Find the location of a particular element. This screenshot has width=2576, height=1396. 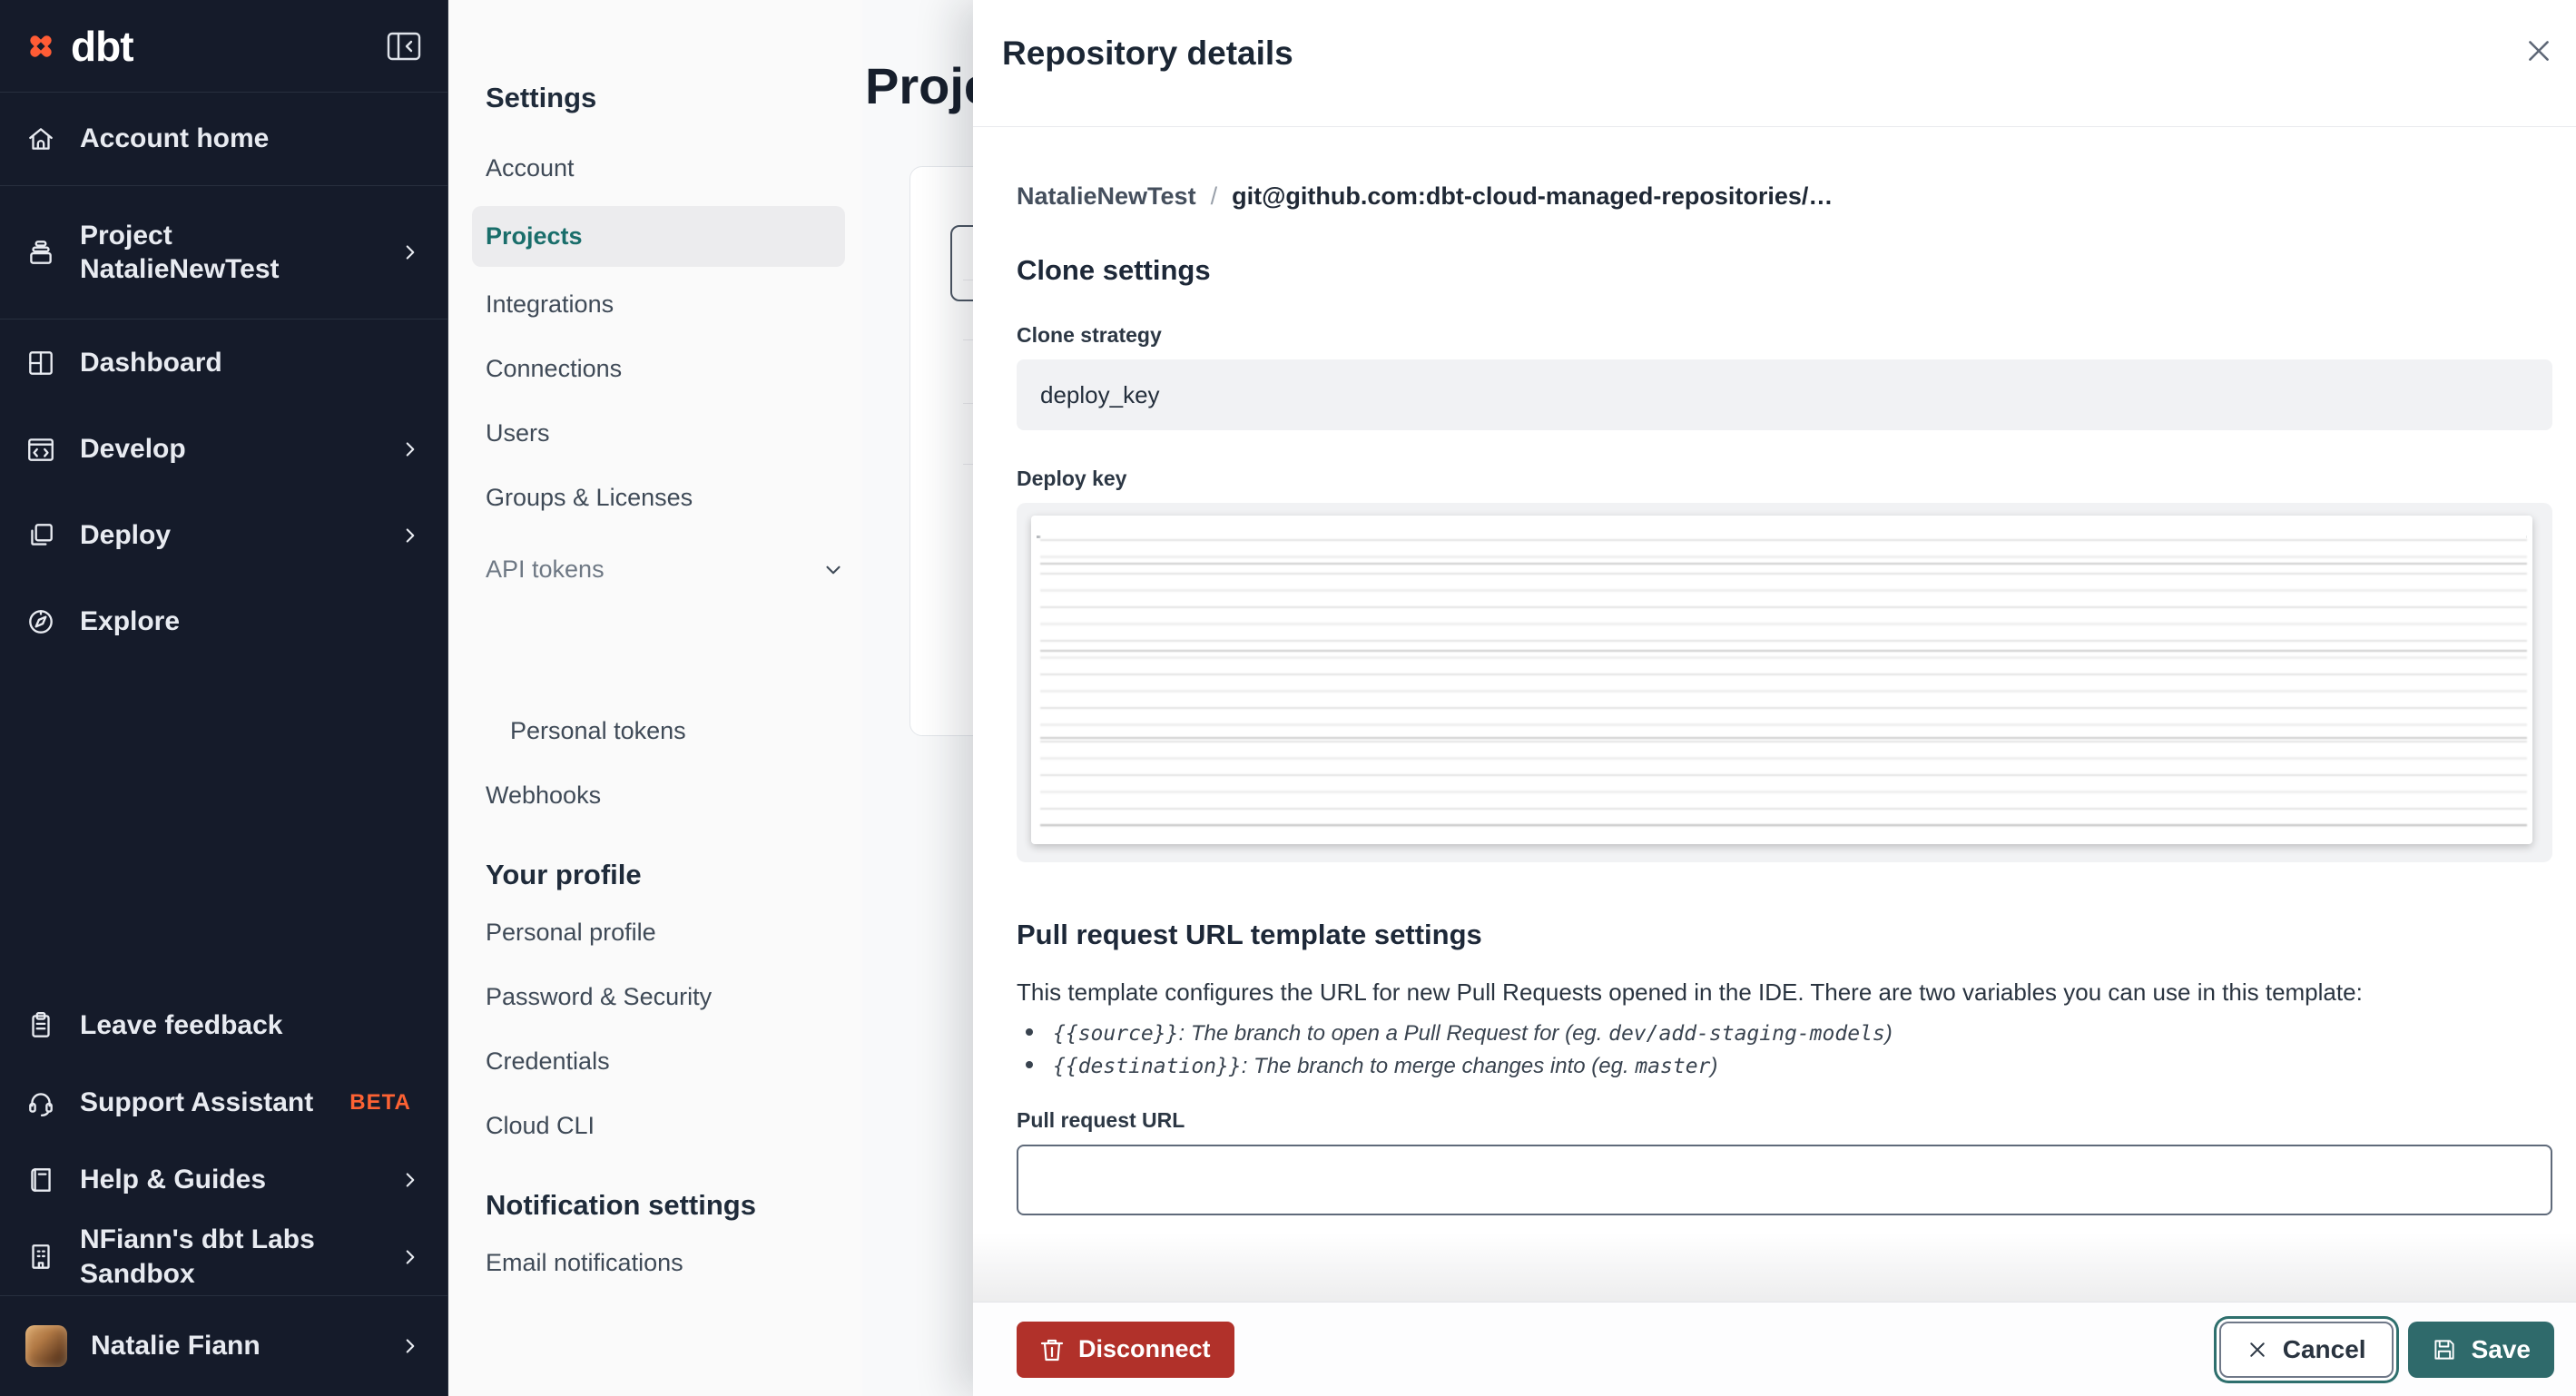

sidebar-item-leave-feedback: Leave feedback is located at coordinates (223, 1025).